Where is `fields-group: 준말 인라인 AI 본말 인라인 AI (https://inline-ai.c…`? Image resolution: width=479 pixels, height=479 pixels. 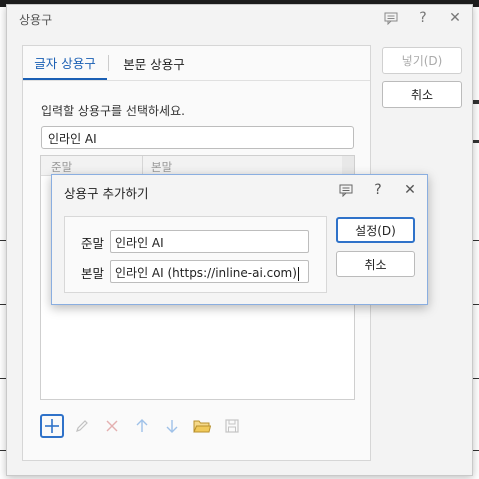 fields-group: 준말 인라인 AI 본말 인라인 AI (https://inline-ai.c… is located at coordinates (195, 254).